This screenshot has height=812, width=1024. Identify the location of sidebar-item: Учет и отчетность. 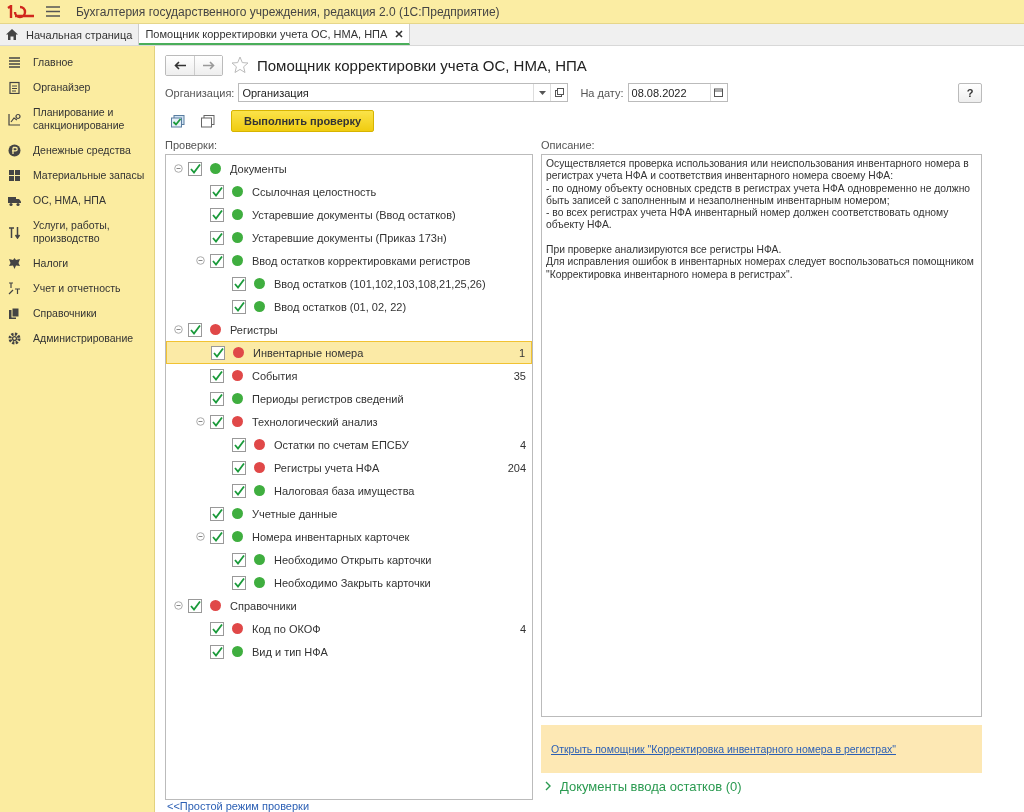
(77, 288).